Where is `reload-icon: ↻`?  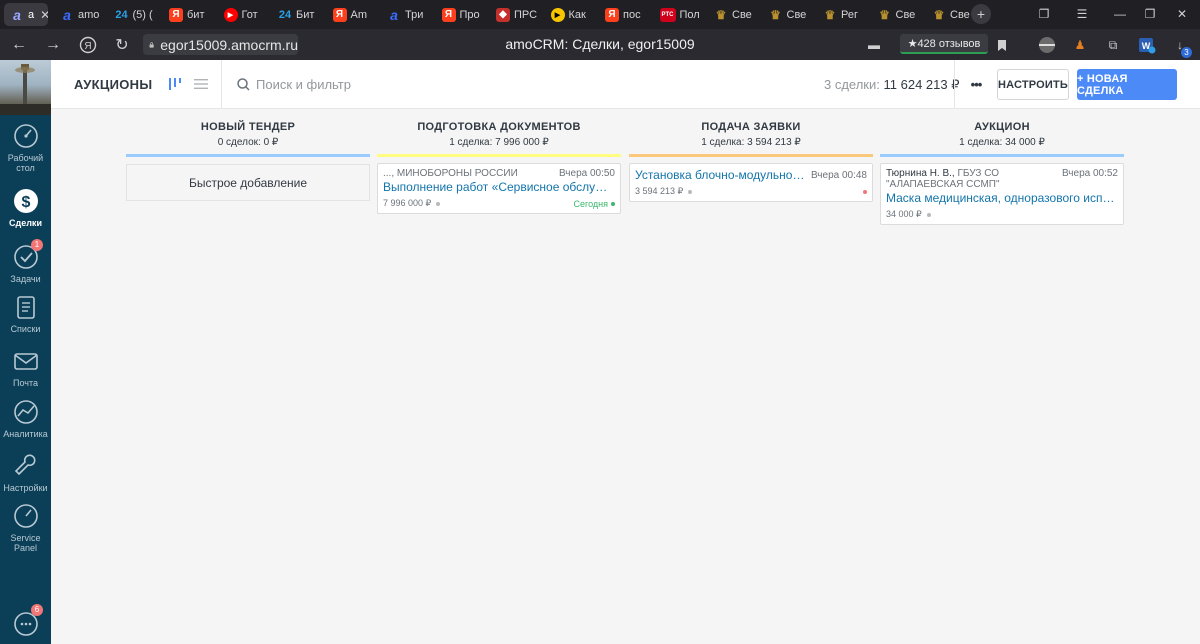 reload-icon: ↻ is located at coordinates (122, 45).